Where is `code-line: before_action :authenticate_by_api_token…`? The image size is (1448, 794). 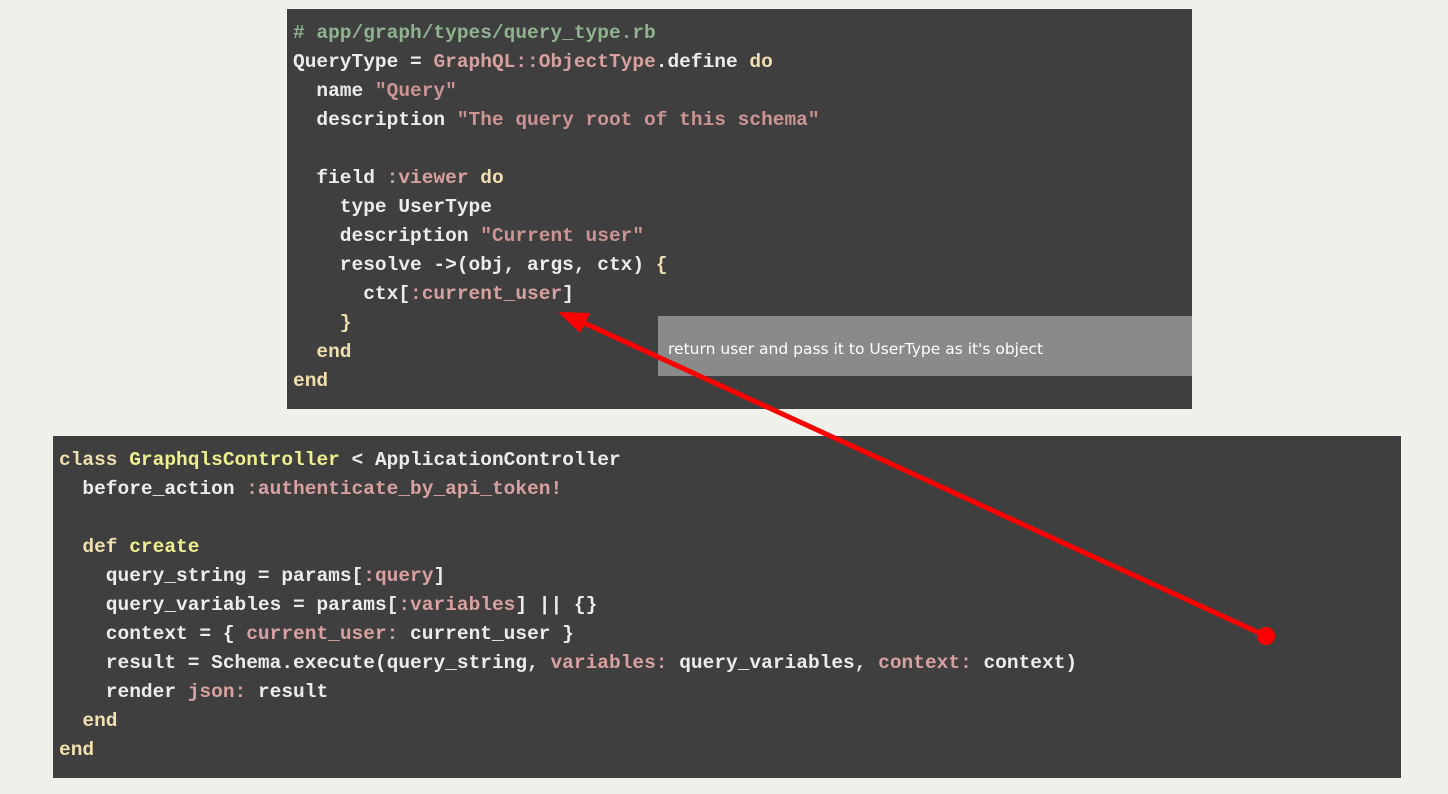
code-line: before_action :authenticate_by_api_token… is located at coordinates (727, 489).